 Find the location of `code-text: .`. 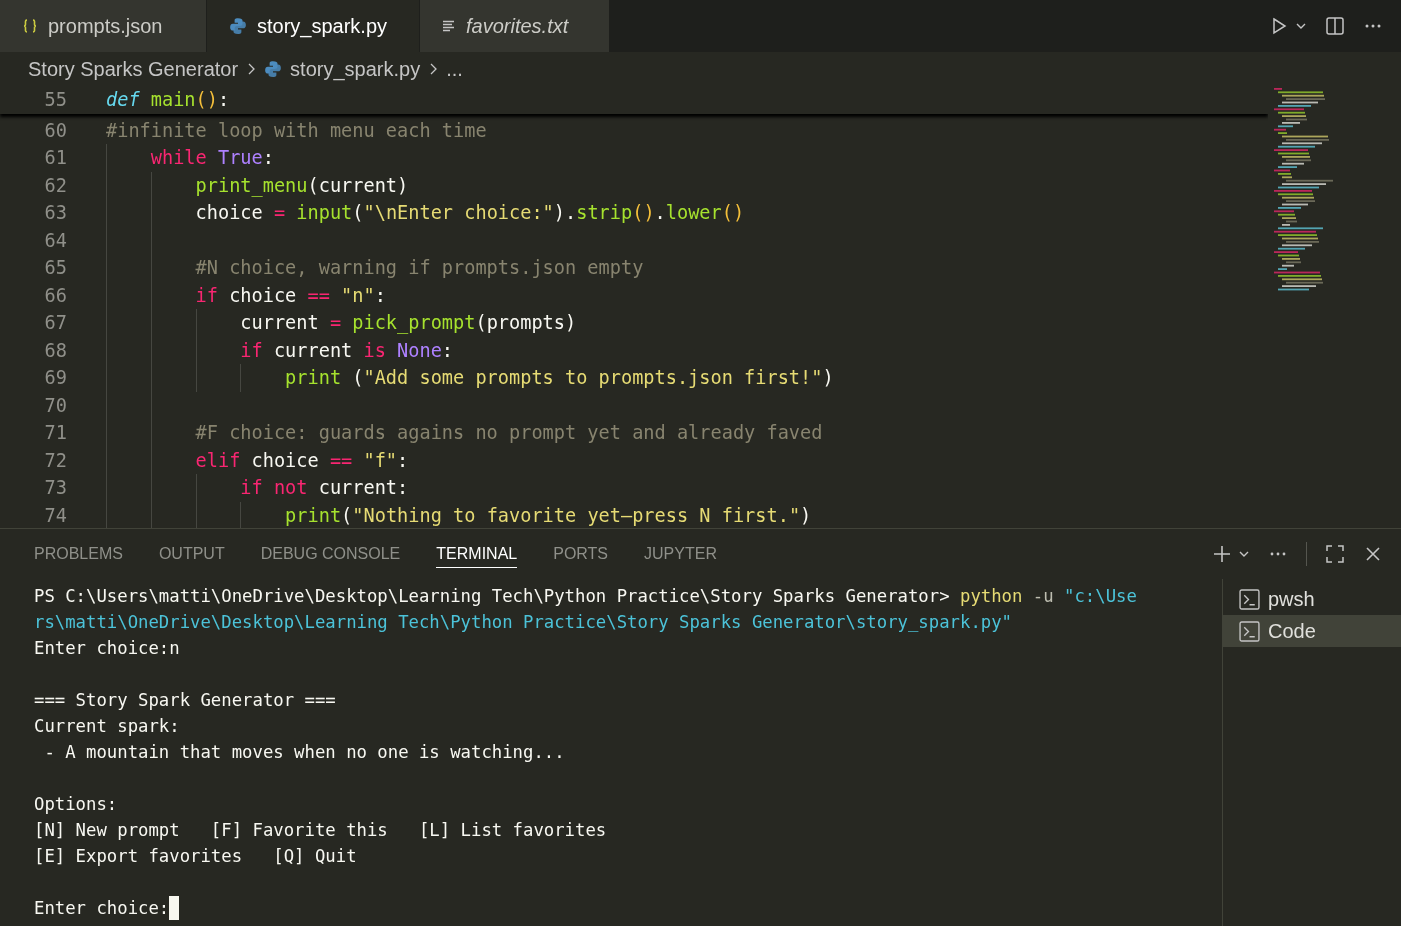

code-text: . is located at coordinates (660, 213).